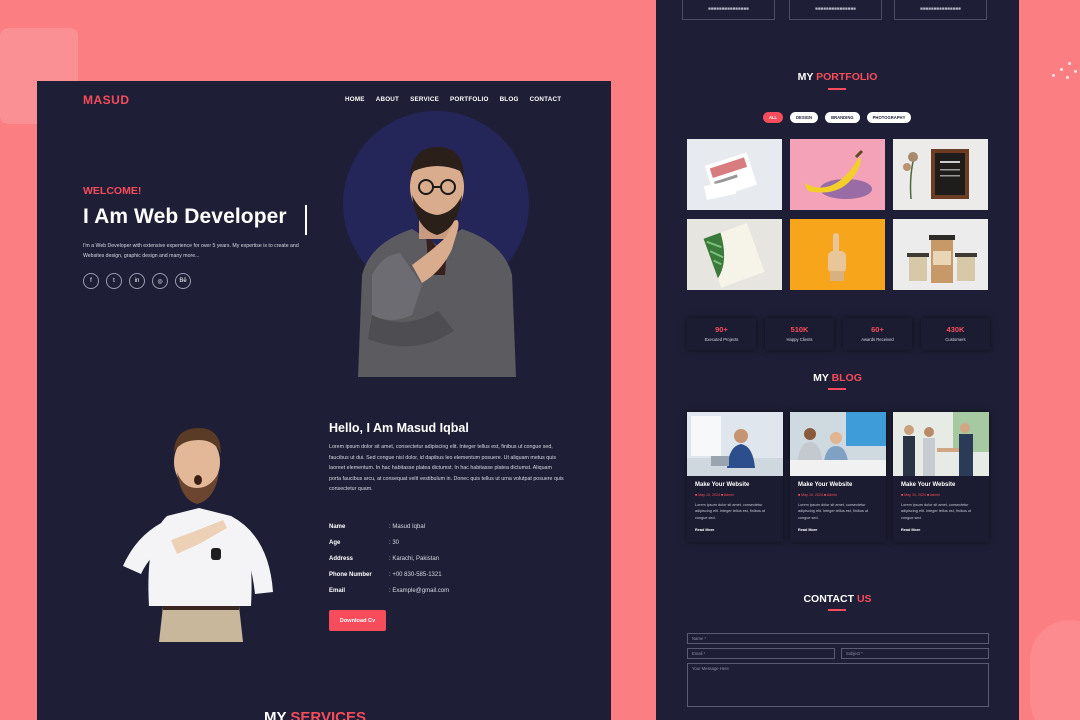  I want to click on contact-section-title: CONTACT US, so click(837, 599).